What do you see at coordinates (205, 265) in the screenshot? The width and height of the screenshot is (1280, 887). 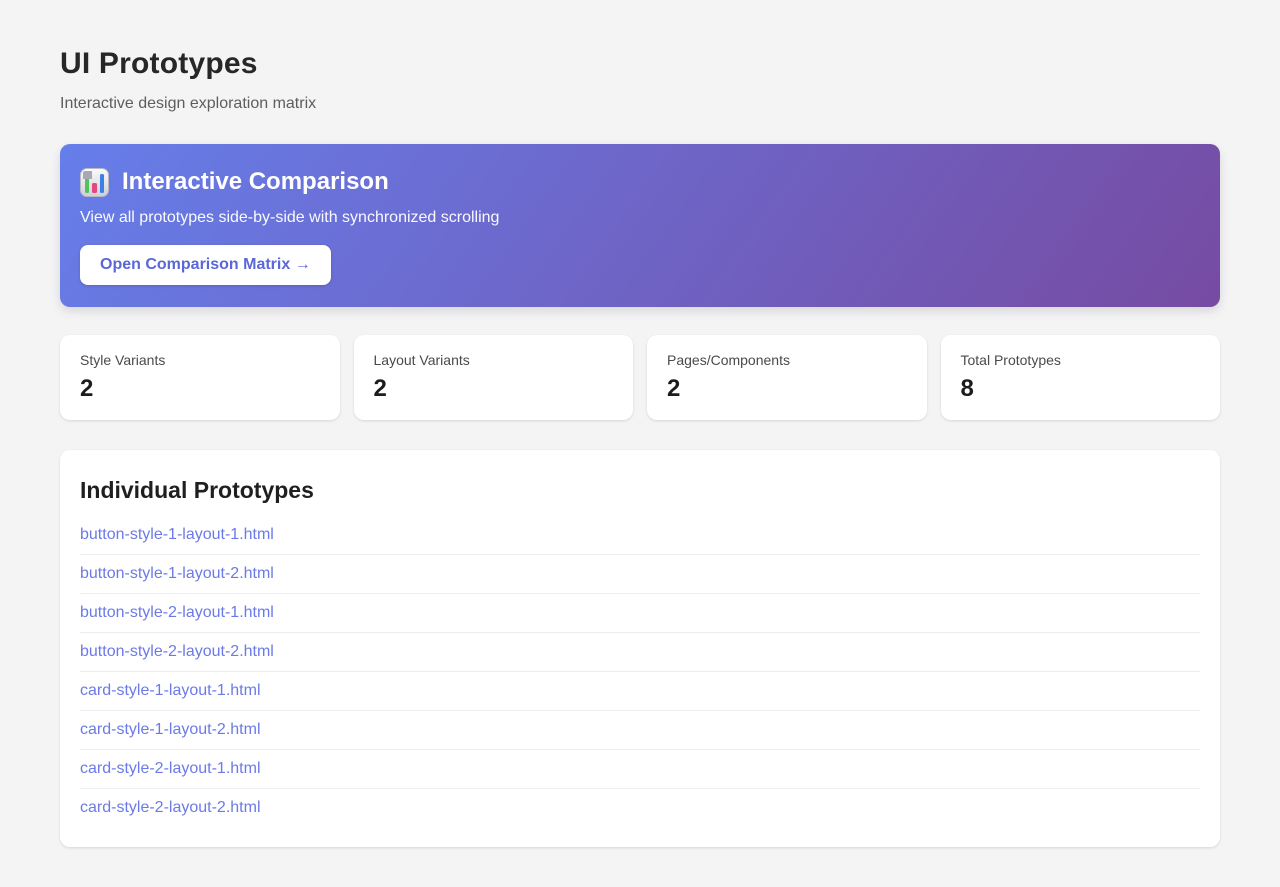 I see `open-comparison-matrix-button: Open Comparison Matrix →` at bounding box center [205, 265].